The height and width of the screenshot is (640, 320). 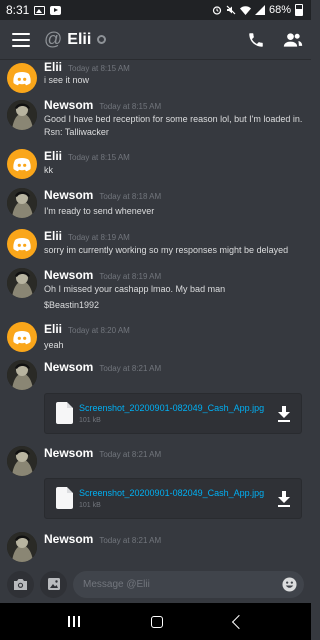 What do you see at coordinates (53, 39) in the screenshot?
I see `dm-at-icon: @` at bounding box center [53, 39].